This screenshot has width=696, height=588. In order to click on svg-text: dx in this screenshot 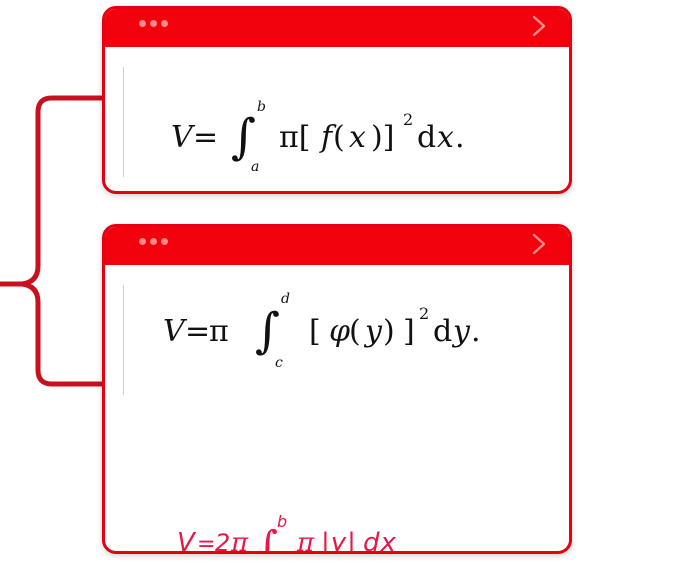, I will do `click(380, 541)`.